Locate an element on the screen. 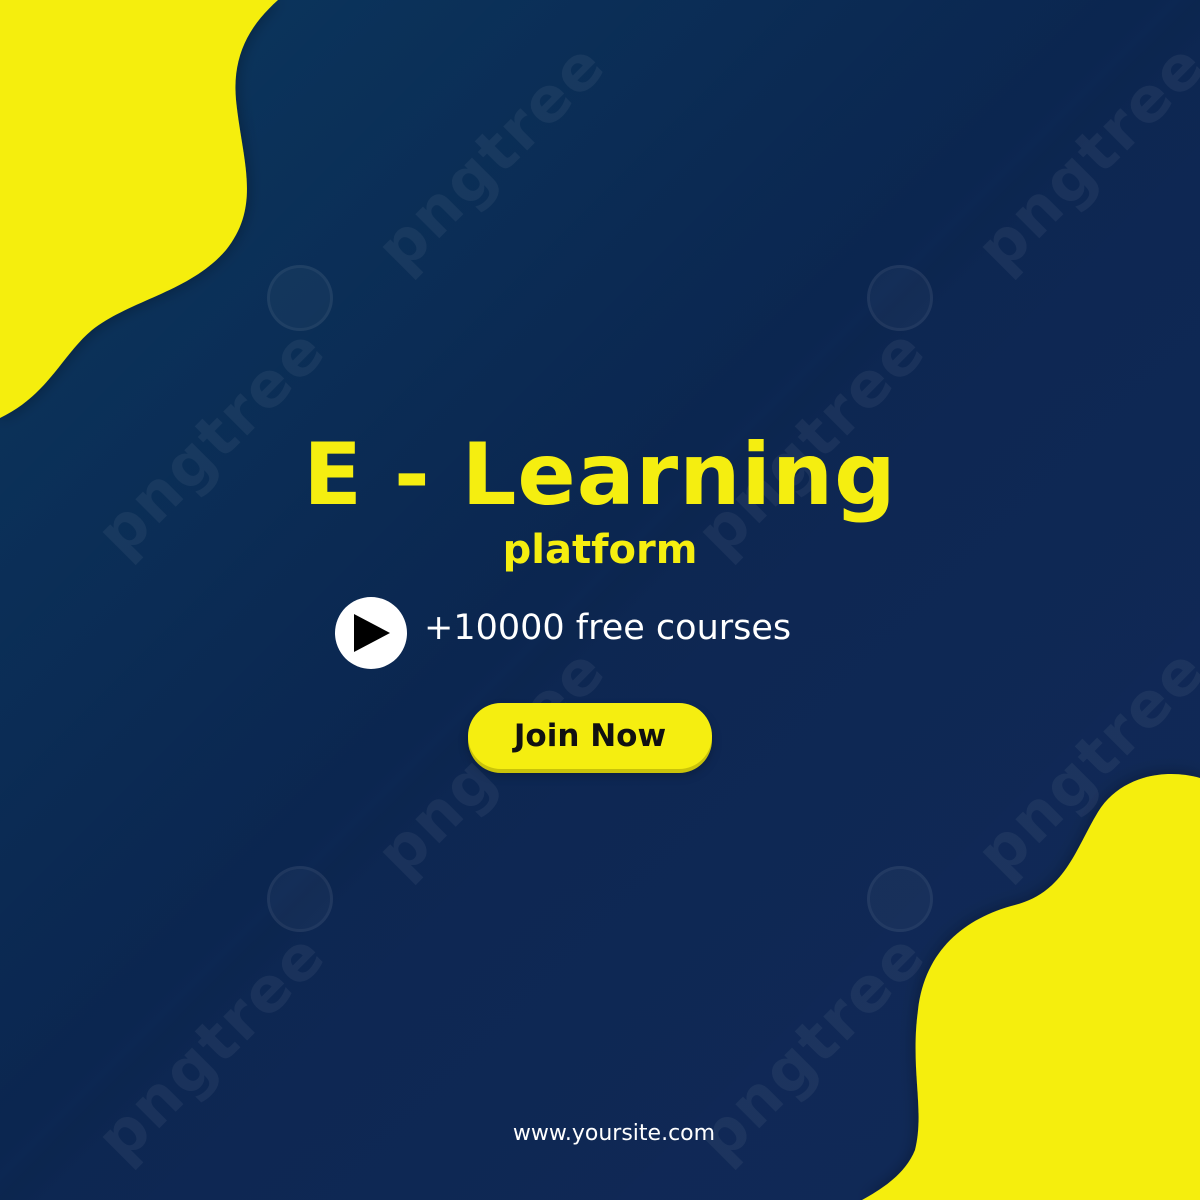  play-icon is located at coordinates (372, 633).